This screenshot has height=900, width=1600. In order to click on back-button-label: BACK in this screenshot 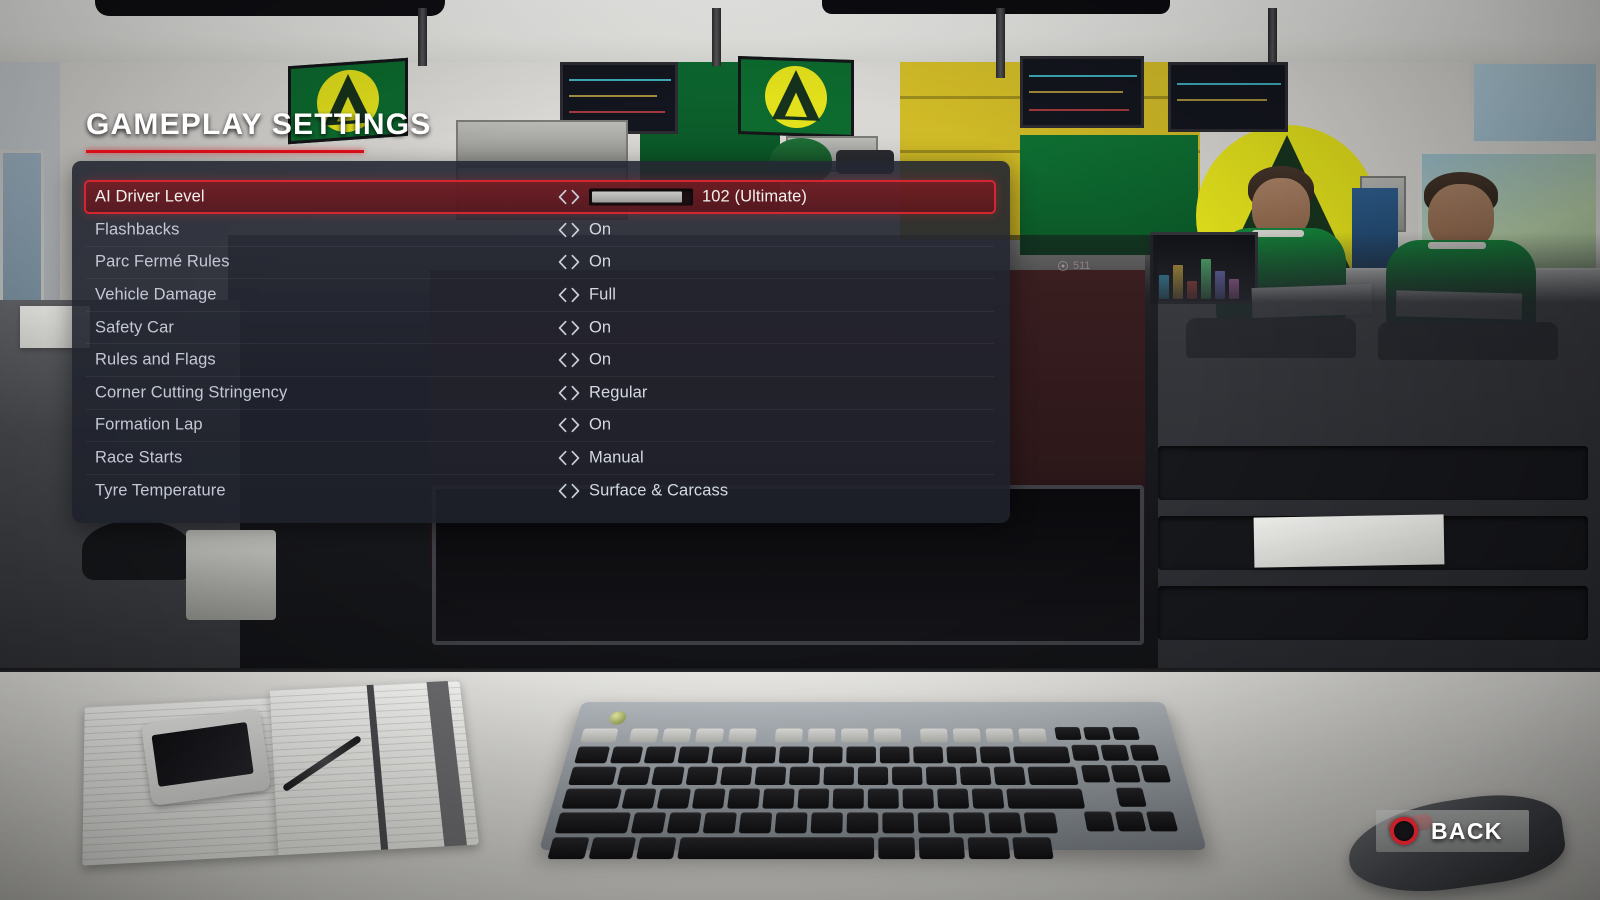, I will do `click(1467, 830)`.